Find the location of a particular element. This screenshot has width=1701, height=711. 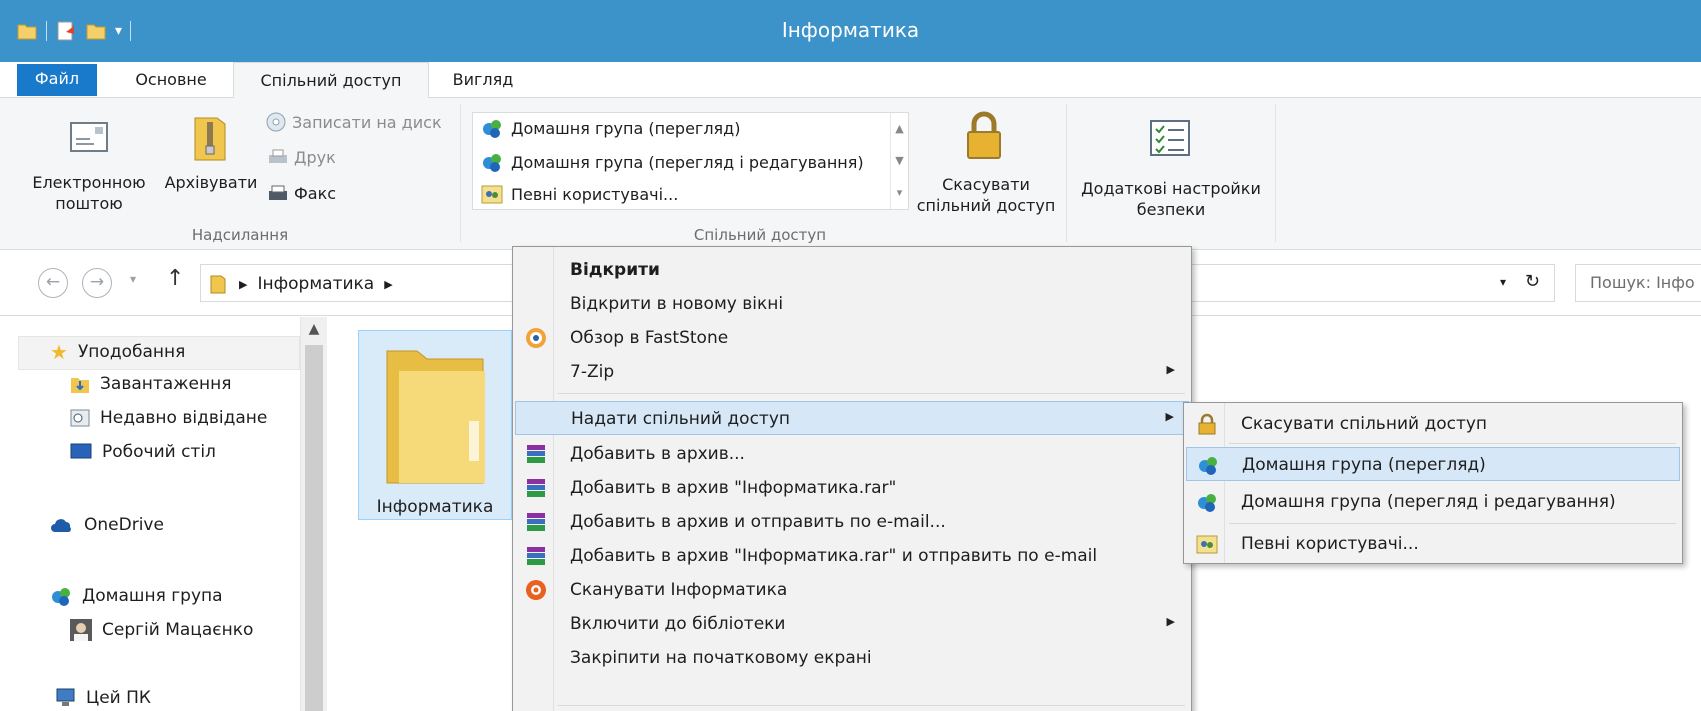

scroll-down-icon: ▼ is located at coordinates (899, 161).